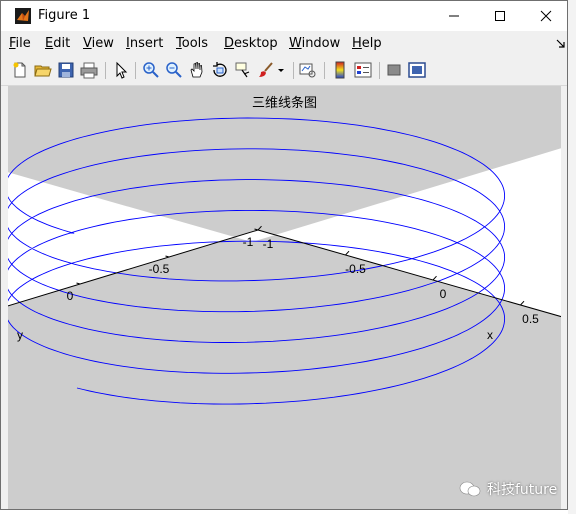 The height and width of the screenshot is (514, 576). I want to click on window-title: Figure 1, so click(64, 15).